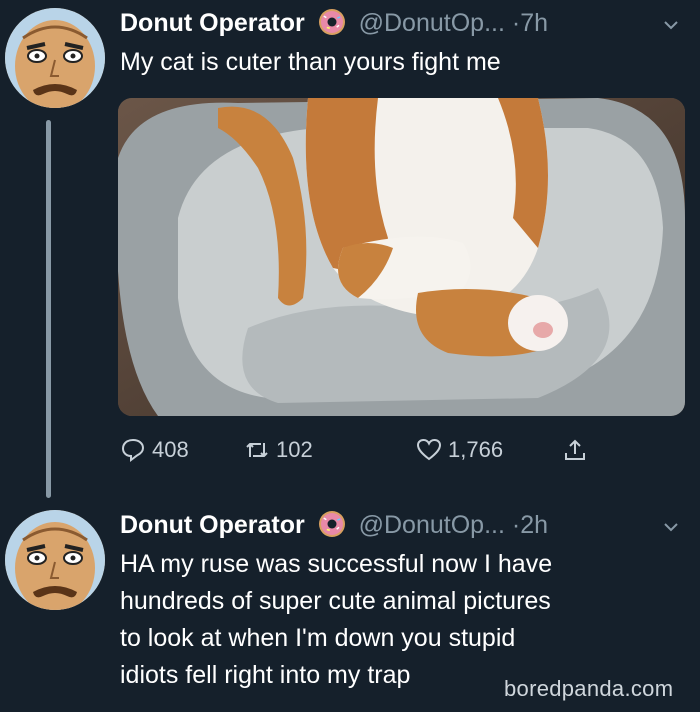  What do you see at coordinates (476, 449) in the screenshot?
I see `like-count: 1,766` at bounding box center [476, 449].